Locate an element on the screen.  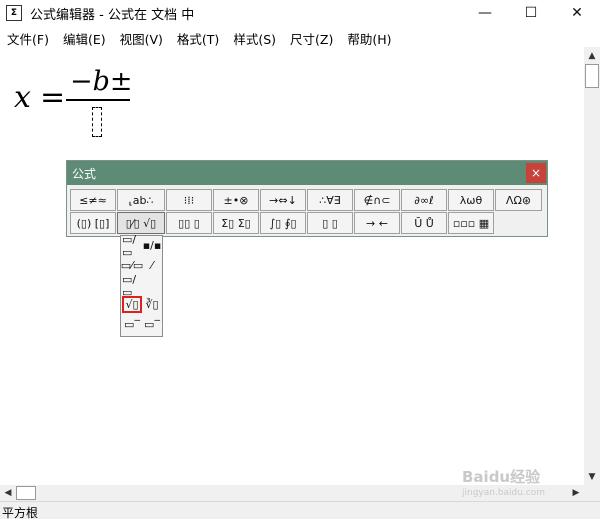
formula-b: b is located at coordinates (101, 81).